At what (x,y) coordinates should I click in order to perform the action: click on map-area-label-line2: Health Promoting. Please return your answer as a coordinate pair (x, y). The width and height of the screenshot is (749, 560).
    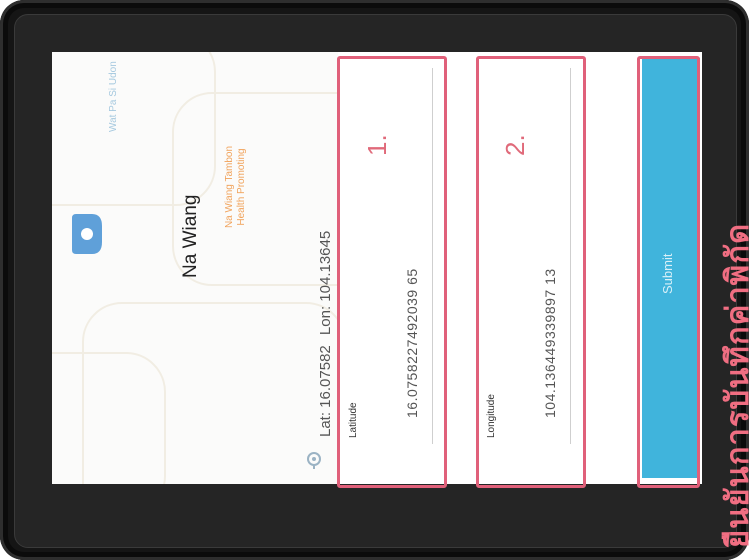
    Looking at the image, I should click on (241, 187).